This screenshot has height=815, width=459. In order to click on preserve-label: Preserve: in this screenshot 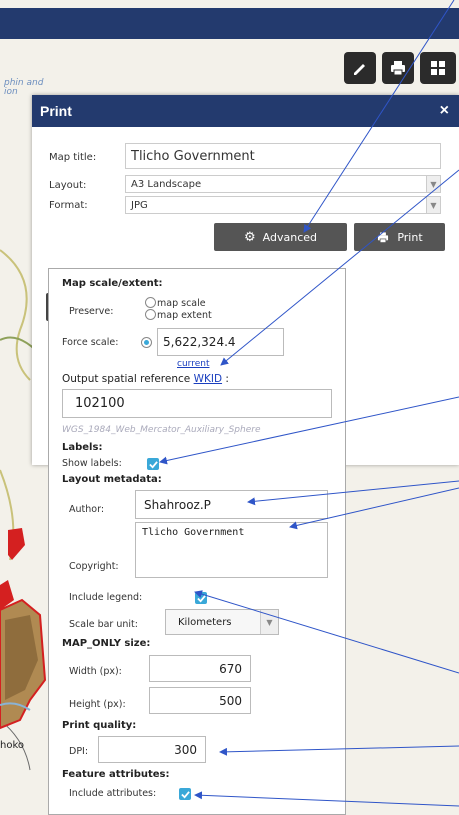, I will do `click(91, 311)`.